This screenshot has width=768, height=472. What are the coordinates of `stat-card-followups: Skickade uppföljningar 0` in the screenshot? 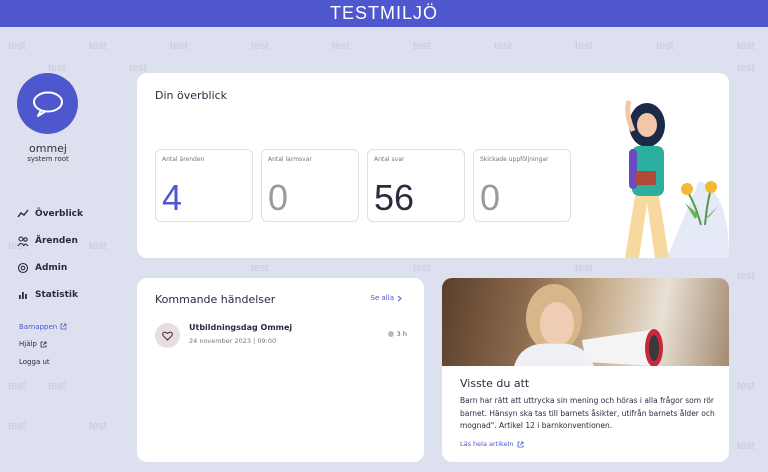 It's located at (522, 185).